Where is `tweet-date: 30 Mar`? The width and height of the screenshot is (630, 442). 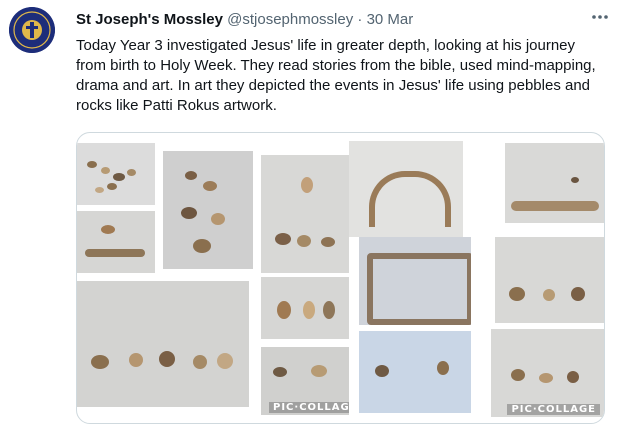
tweet-date: 30 Mar is located at coordinates (390, 19).